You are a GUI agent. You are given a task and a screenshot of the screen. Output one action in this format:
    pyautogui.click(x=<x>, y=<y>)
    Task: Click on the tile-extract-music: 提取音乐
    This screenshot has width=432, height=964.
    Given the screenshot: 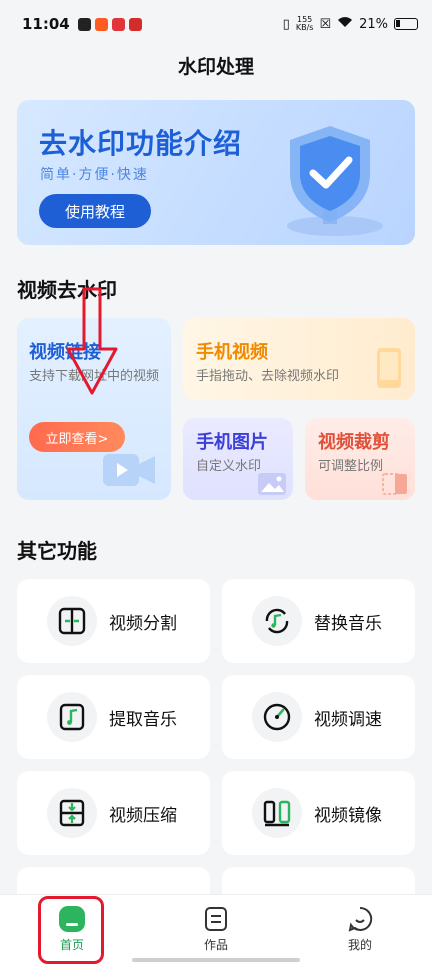 What is the action you would take?
    pyautogui.click(x=113, y=717)
    